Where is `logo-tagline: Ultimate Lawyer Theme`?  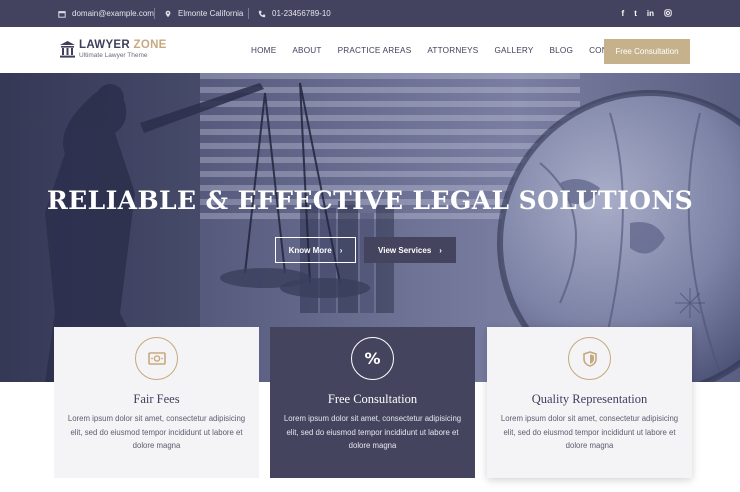
logo-tagline: Ultimate Lawyer Theme is located at coordinates (113, 55).